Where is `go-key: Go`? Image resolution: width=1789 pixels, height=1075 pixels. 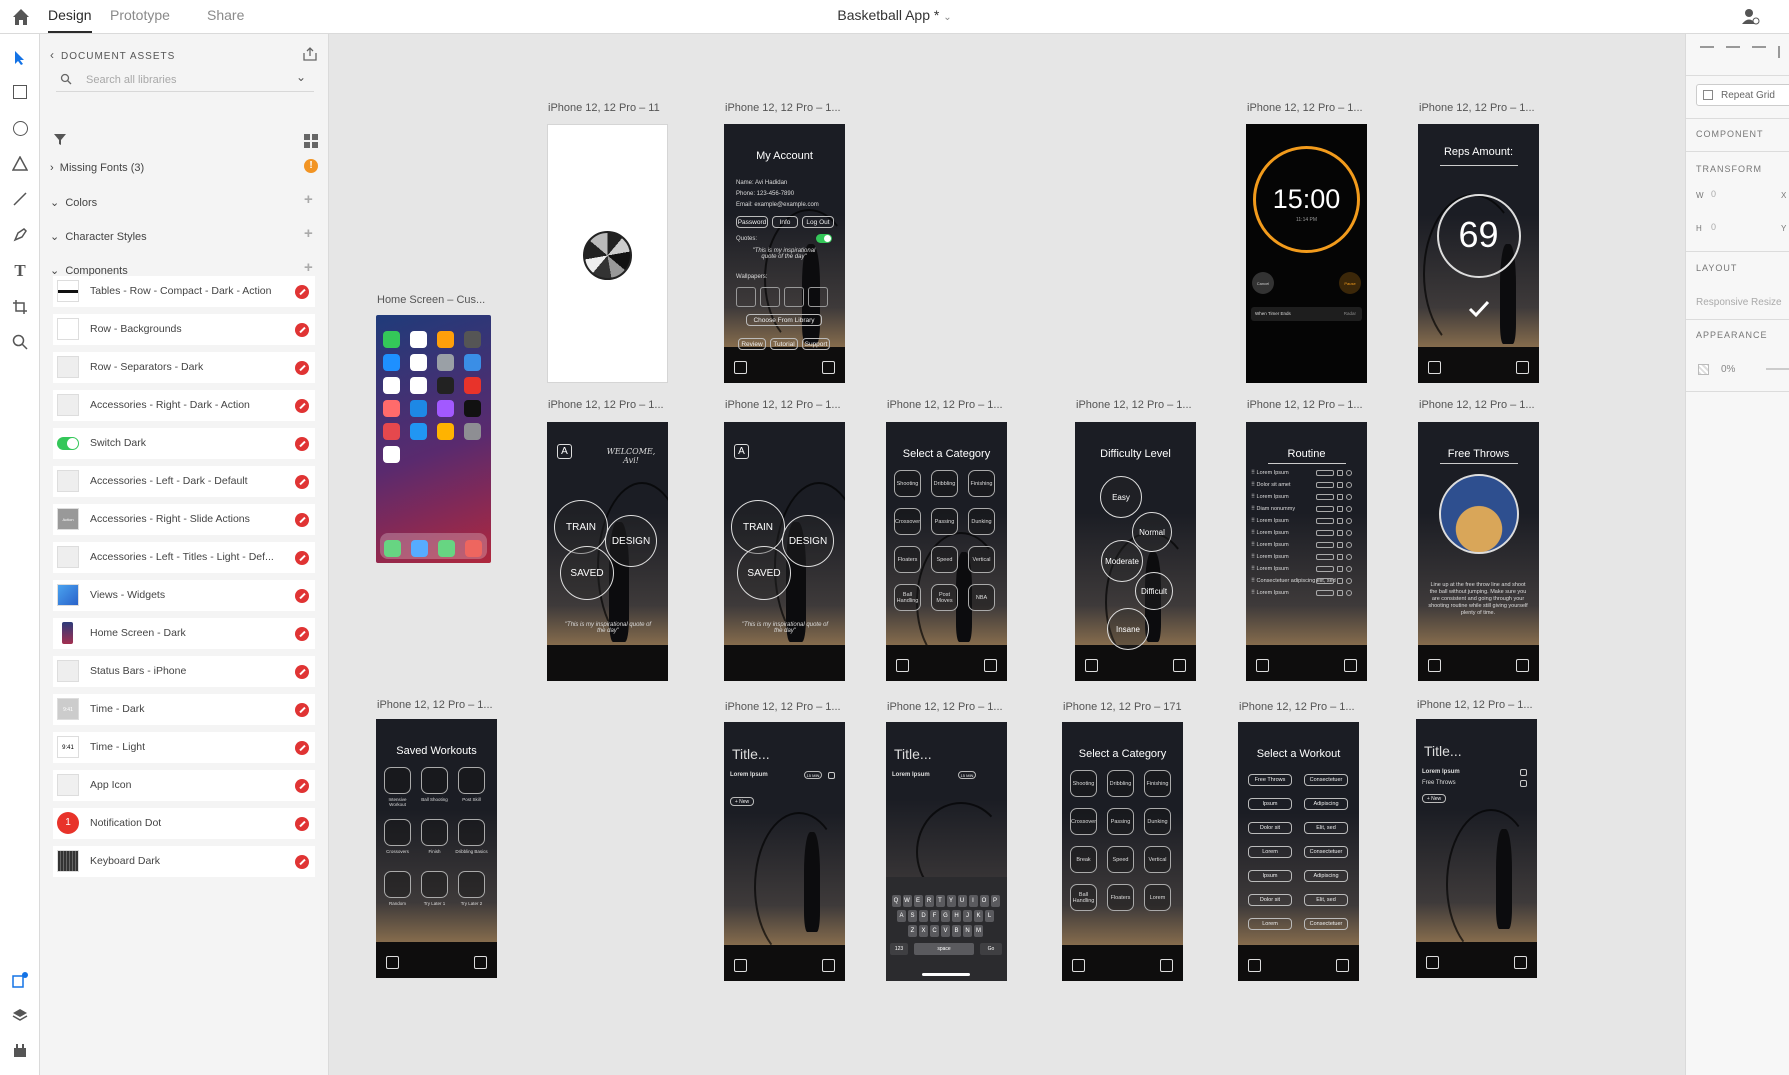 go-key: Go is located at coordinates (991, 949).